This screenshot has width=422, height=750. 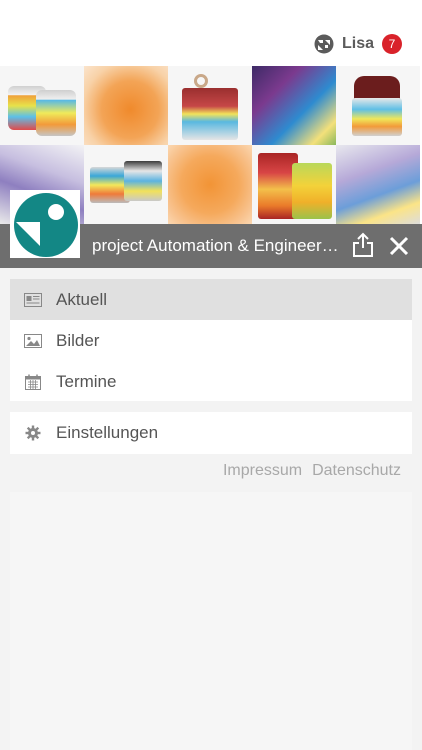 I want to click on product-photo-trays, so click(x=126, y=184).